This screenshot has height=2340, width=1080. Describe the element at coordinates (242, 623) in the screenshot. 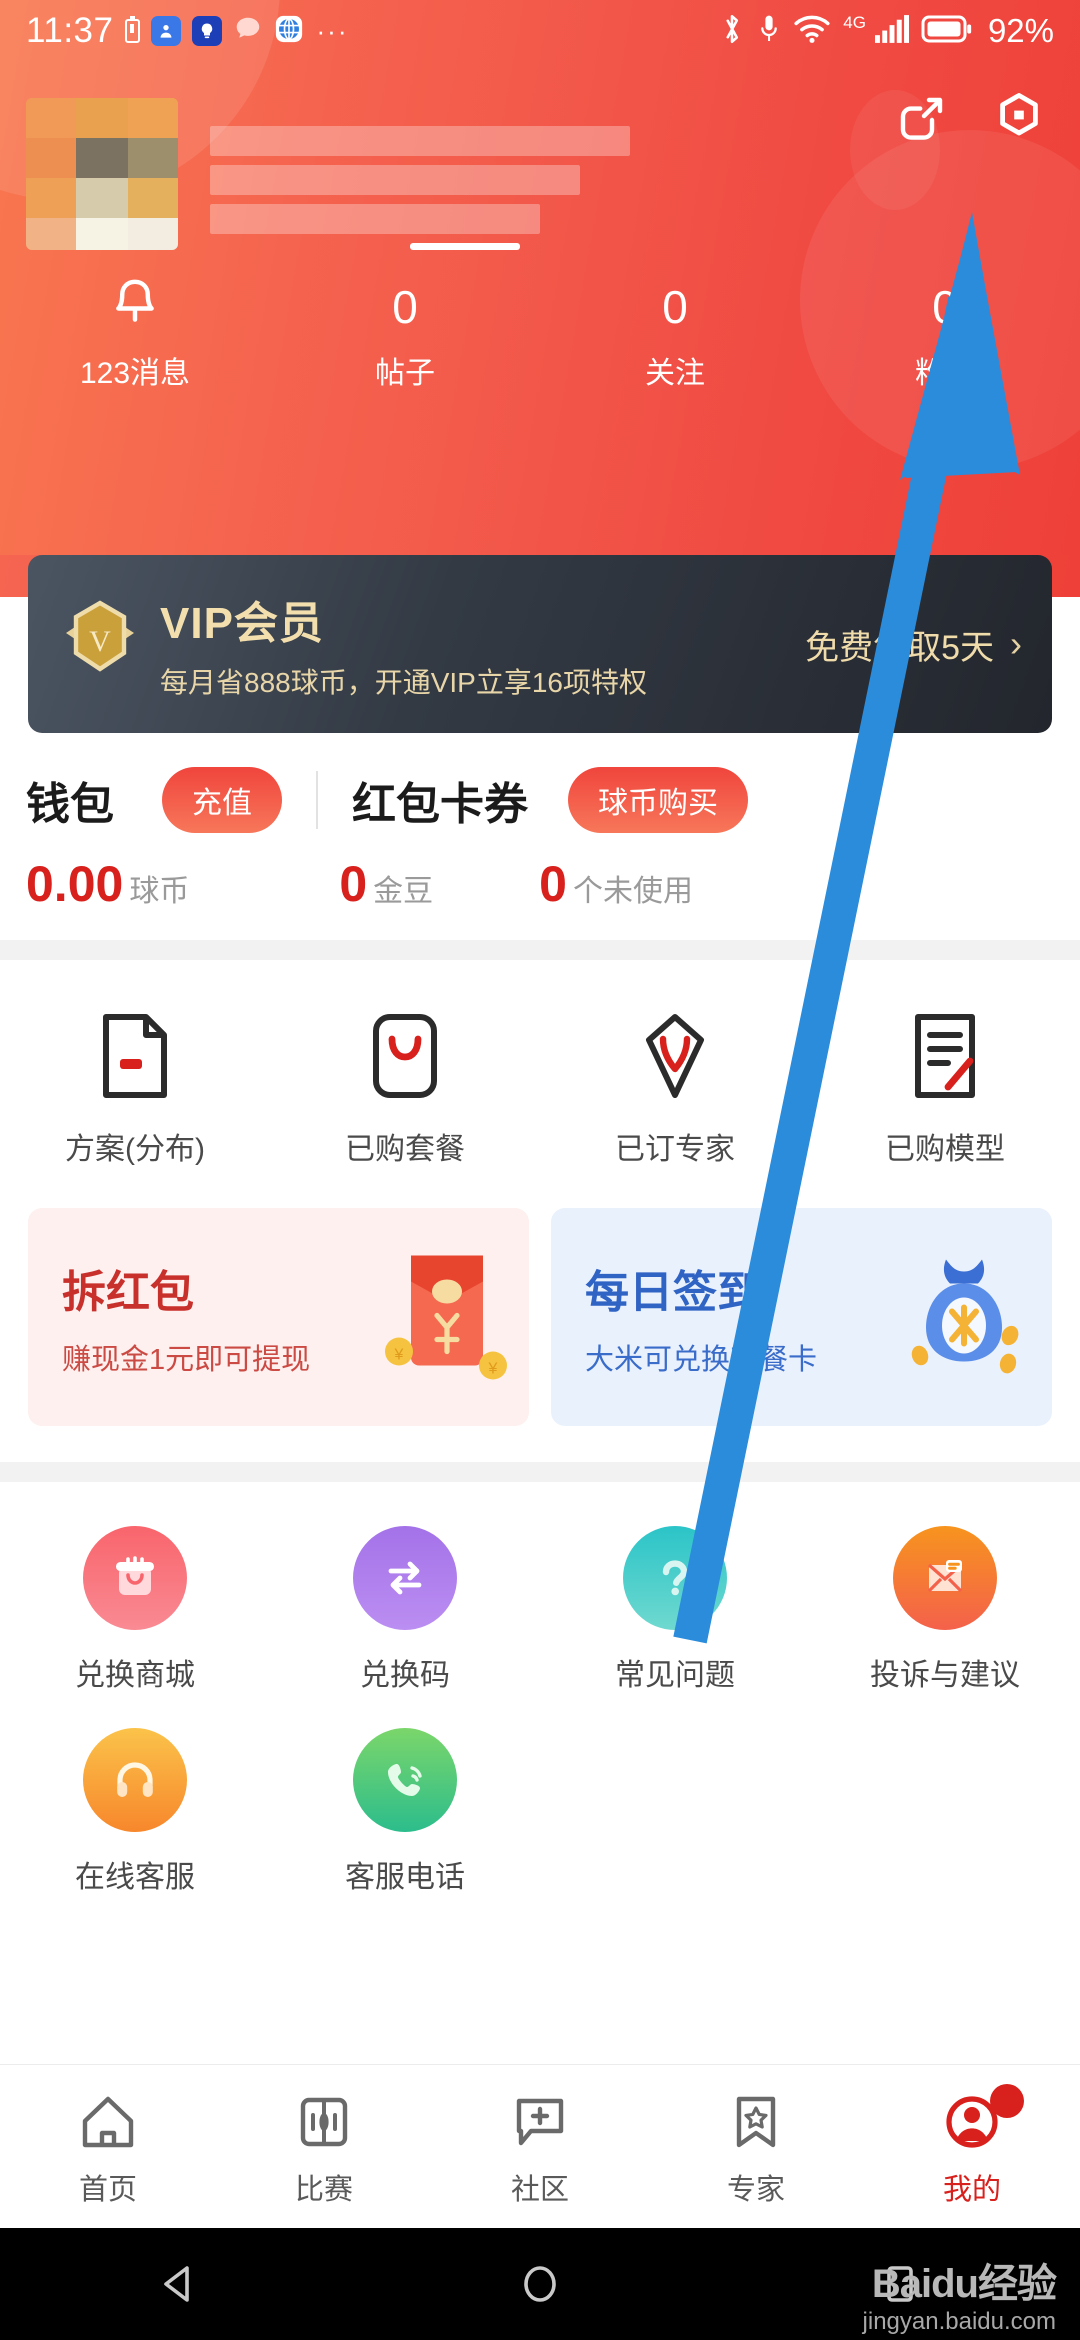

I see `vip-title: VIP会员` at that location.